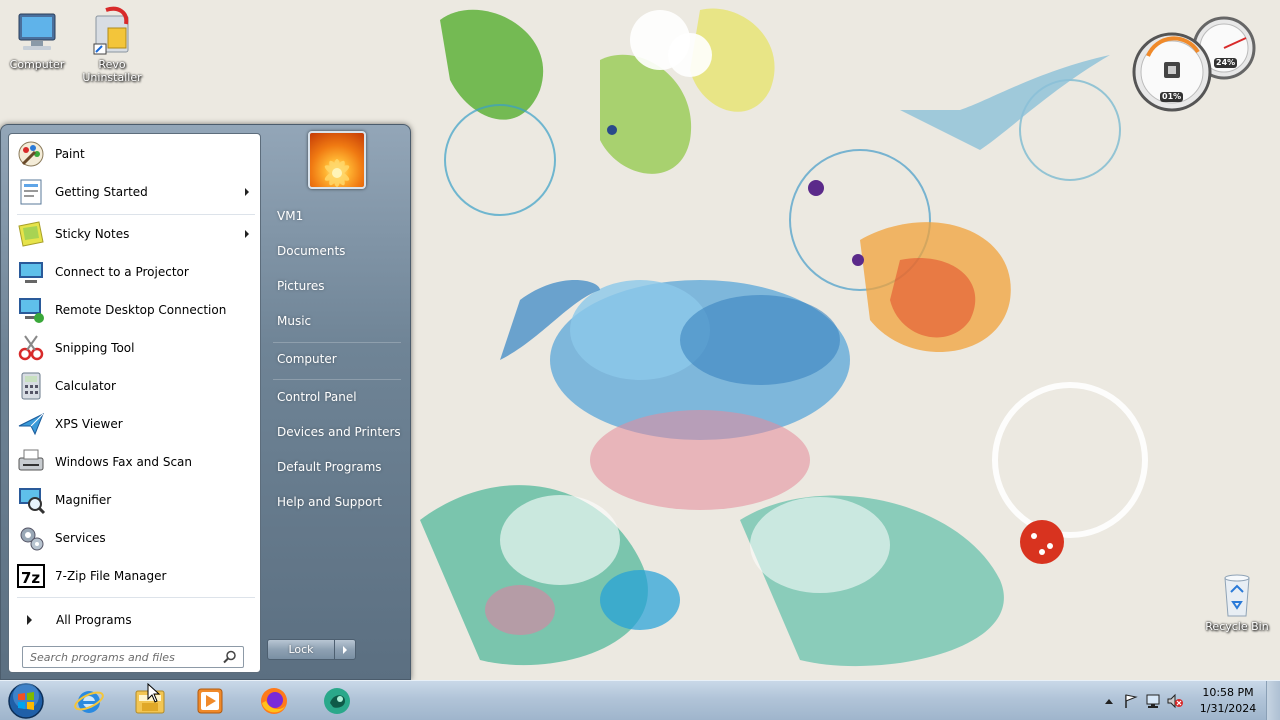 The image size is (1280, 720). I want to click on projector-icon, so click(31, 272).